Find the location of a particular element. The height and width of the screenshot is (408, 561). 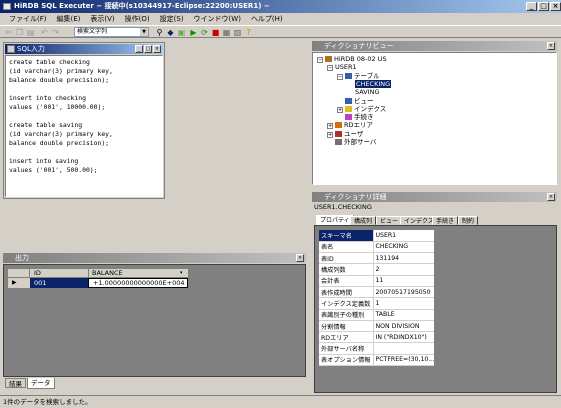

refresh-icon: ⟳ is located at coordinates (204, 32).